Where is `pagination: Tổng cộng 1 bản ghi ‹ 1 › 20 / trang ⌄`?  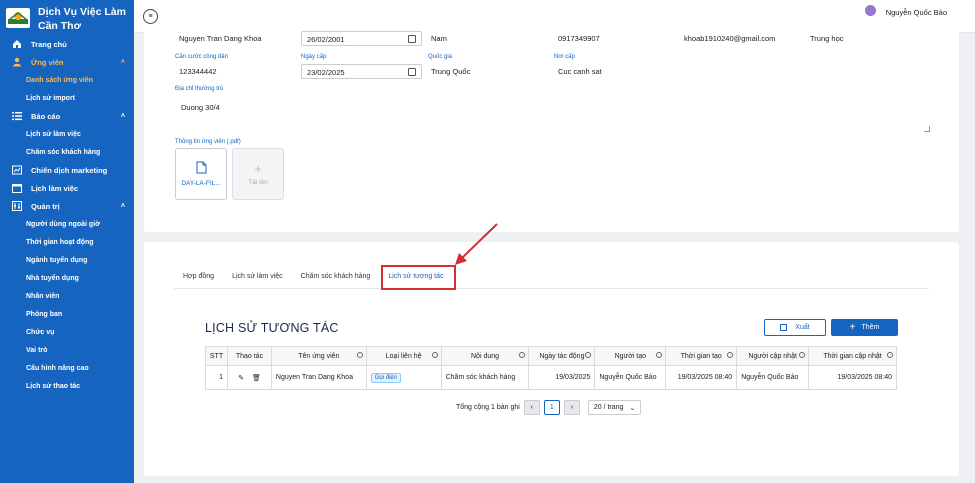 pagination: Tổng cộng 1 bản ghi ‹ 1 › 20 / trang ⌄ is located at coordinates (549, 407).